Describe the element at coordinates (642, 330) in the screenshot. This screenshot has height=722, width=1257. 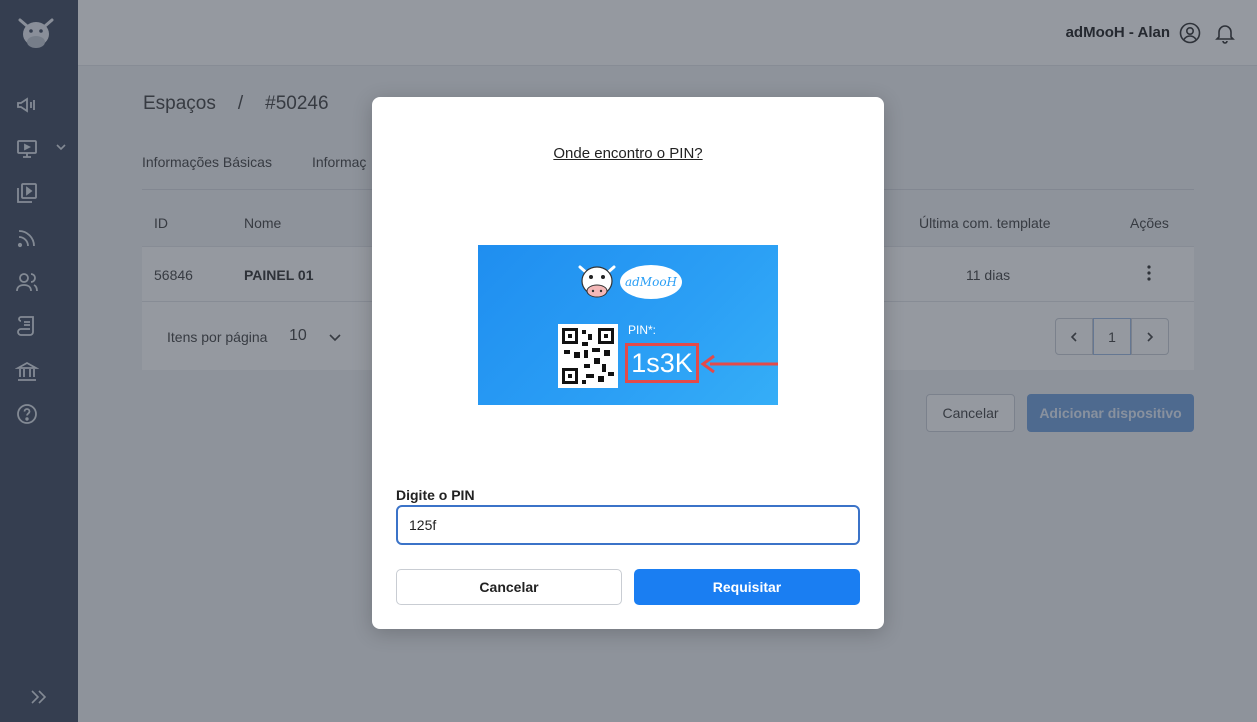
I see `pin-example-label: PIN*:` at that location.